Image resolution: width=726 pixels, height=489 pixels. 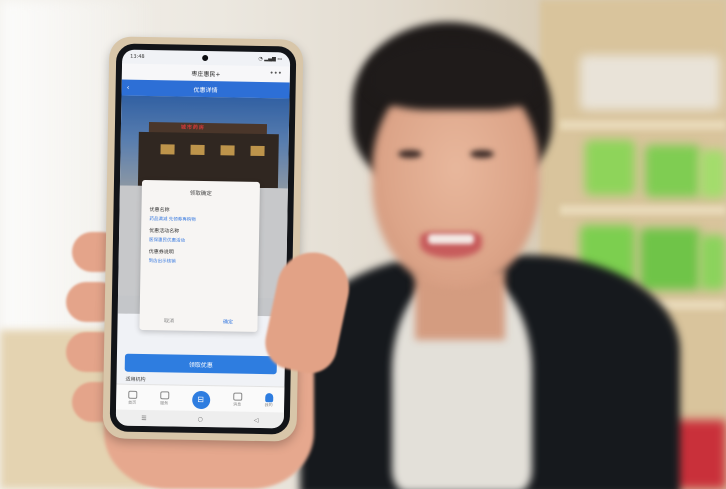 I want to click on teeth, so click(x=451, y=239).